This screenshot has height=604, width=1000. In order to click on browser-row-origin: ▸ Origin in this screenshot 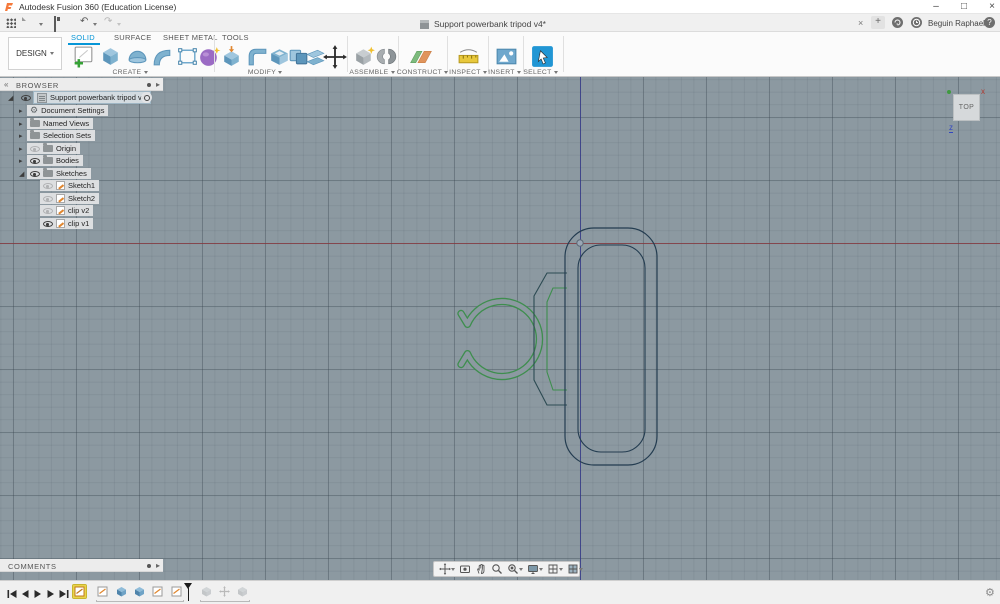, I will do `click(50, 148)`.